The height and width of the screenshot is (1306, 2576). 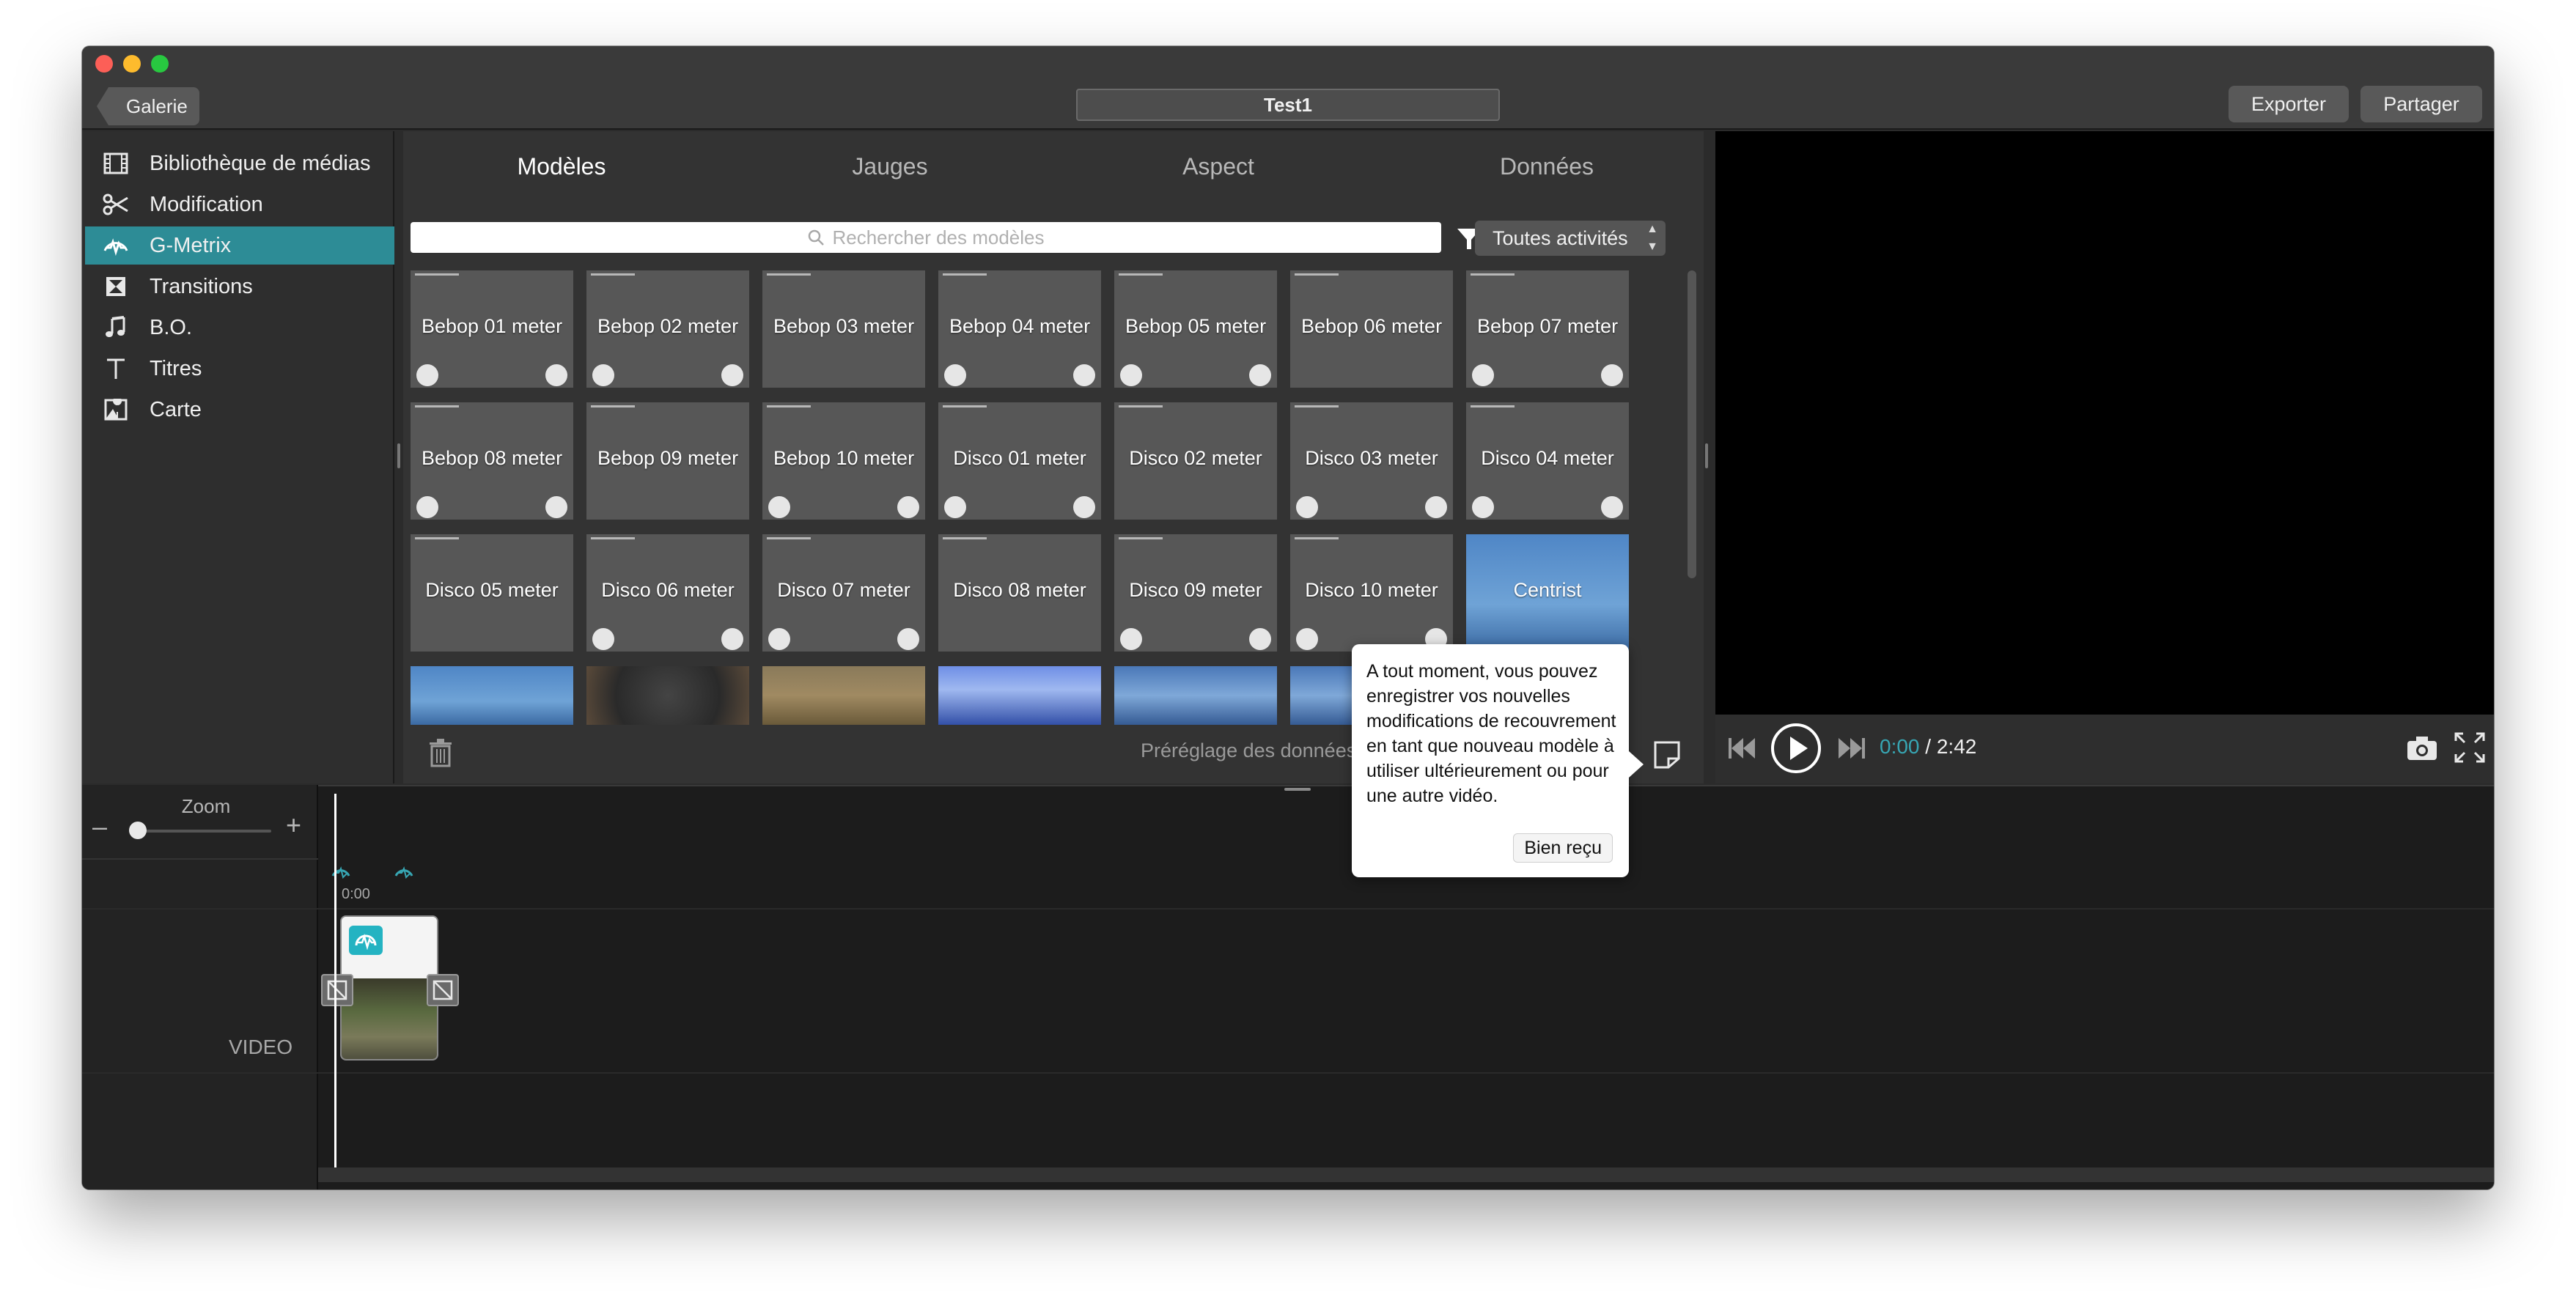 What do you see at coordinates (1547, 164) in the screenshot?
I see `tab-donnees: Données` at bounding box center [1547, 164].